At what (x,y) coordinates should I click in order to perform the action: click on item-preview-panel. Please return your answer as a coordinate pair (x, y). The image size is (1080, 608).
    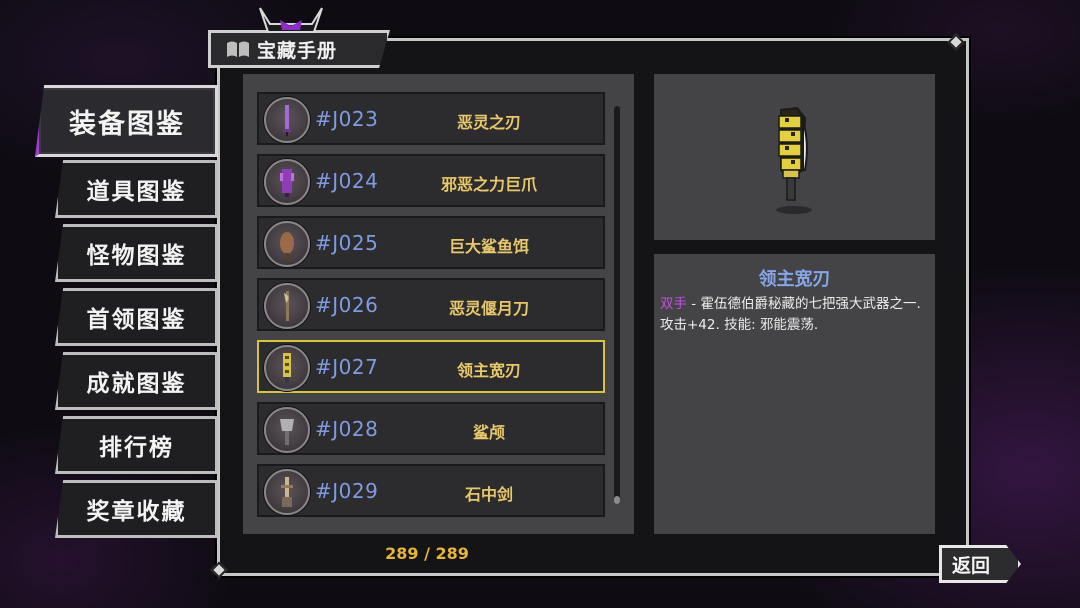
    Looking at the image, I should click on (794, 157).